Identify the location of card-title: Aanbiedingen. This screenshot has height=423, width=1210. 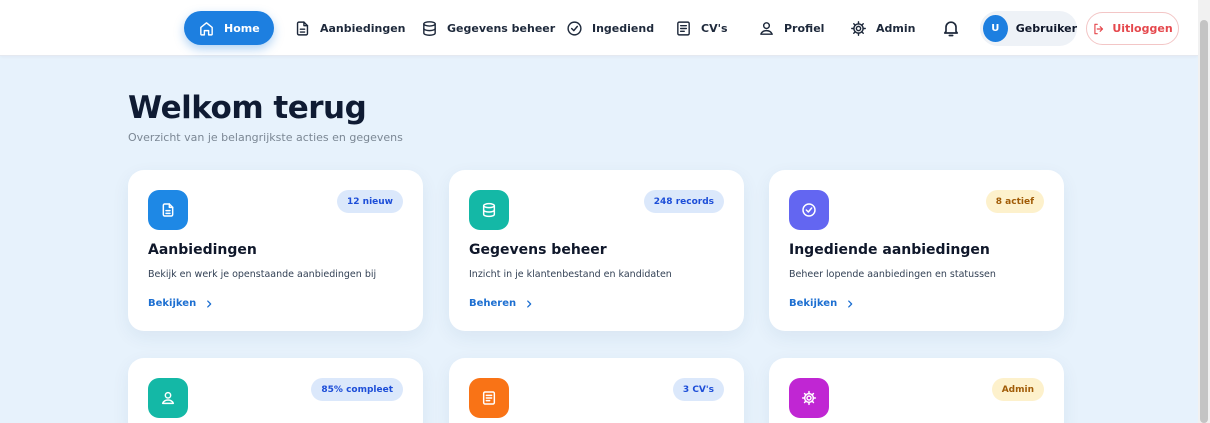
(202, 250).